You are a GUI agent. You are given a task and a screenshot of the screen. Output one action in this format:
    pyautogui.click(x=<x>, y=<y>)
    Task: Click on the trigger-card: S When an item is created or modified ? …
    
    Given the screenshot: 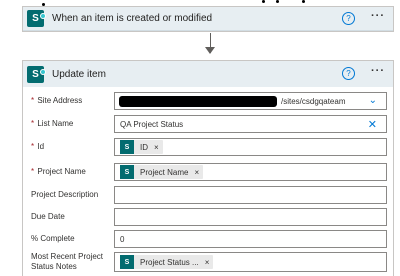 What is the action you would take?
    pyautogui.click(x=208, y=19)
    